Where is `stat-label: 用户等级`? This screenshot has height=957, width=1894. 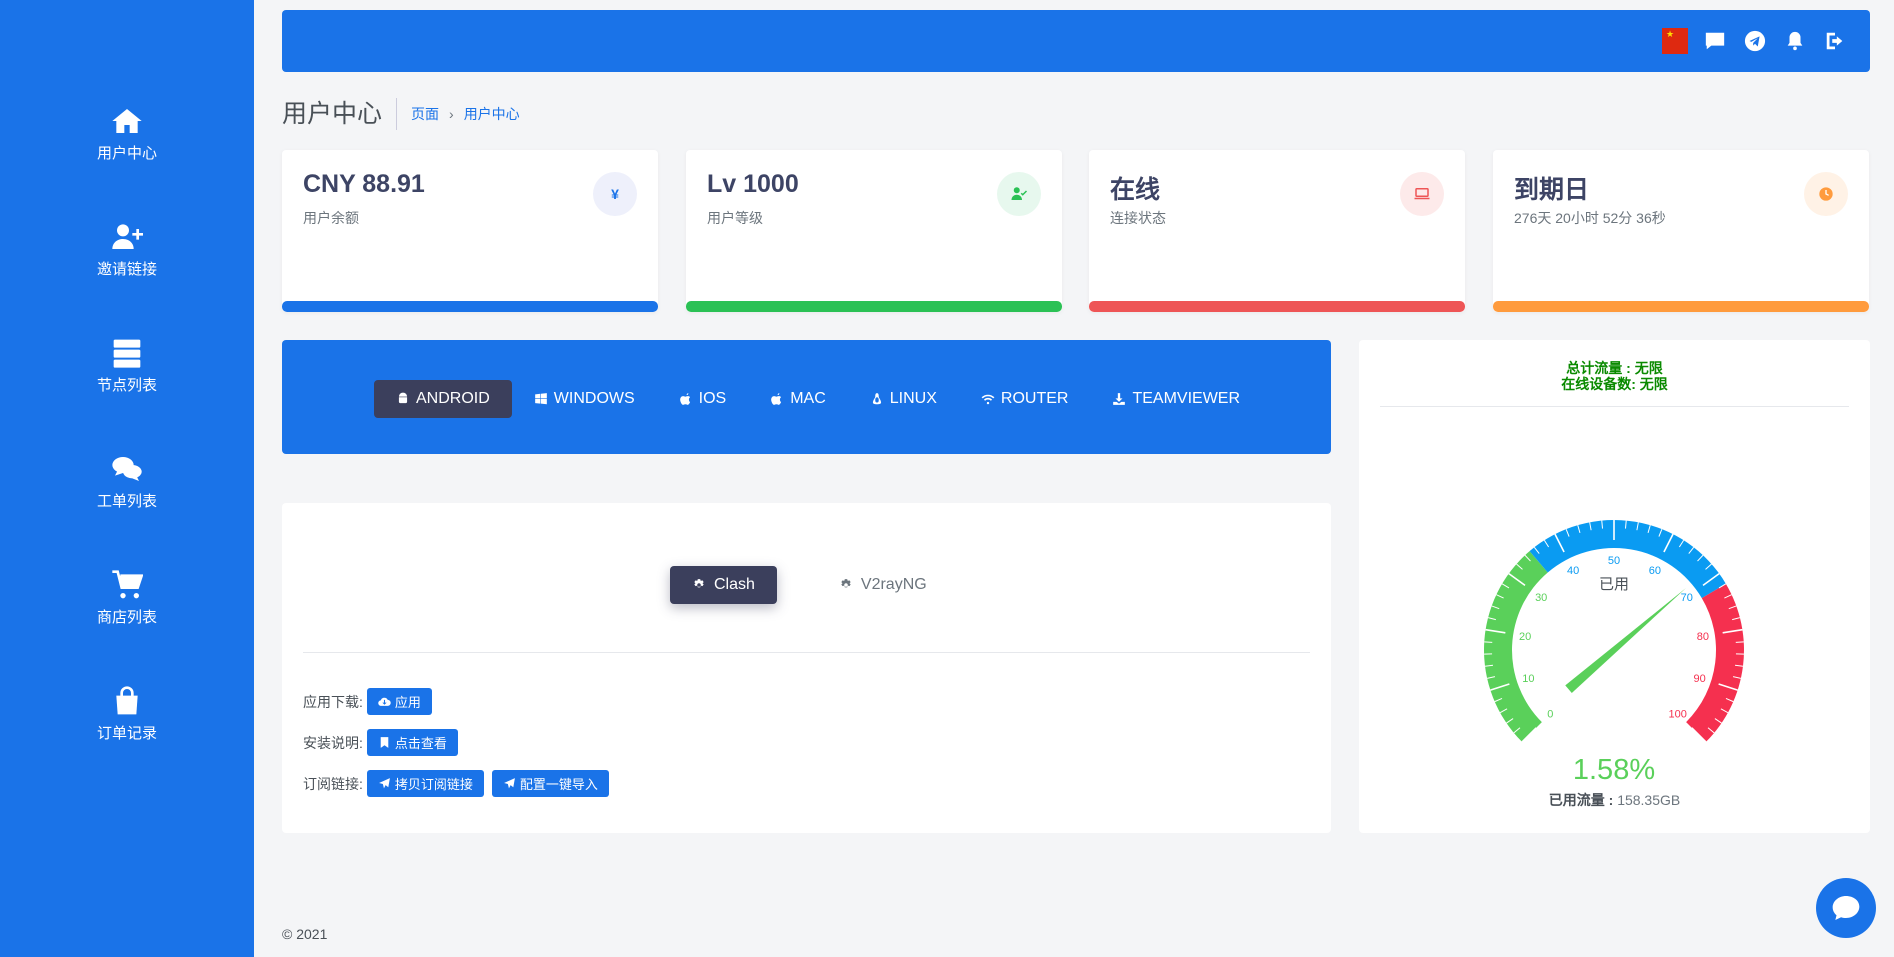
stat-label: 用户等级 is located at coordinates (735, 218).